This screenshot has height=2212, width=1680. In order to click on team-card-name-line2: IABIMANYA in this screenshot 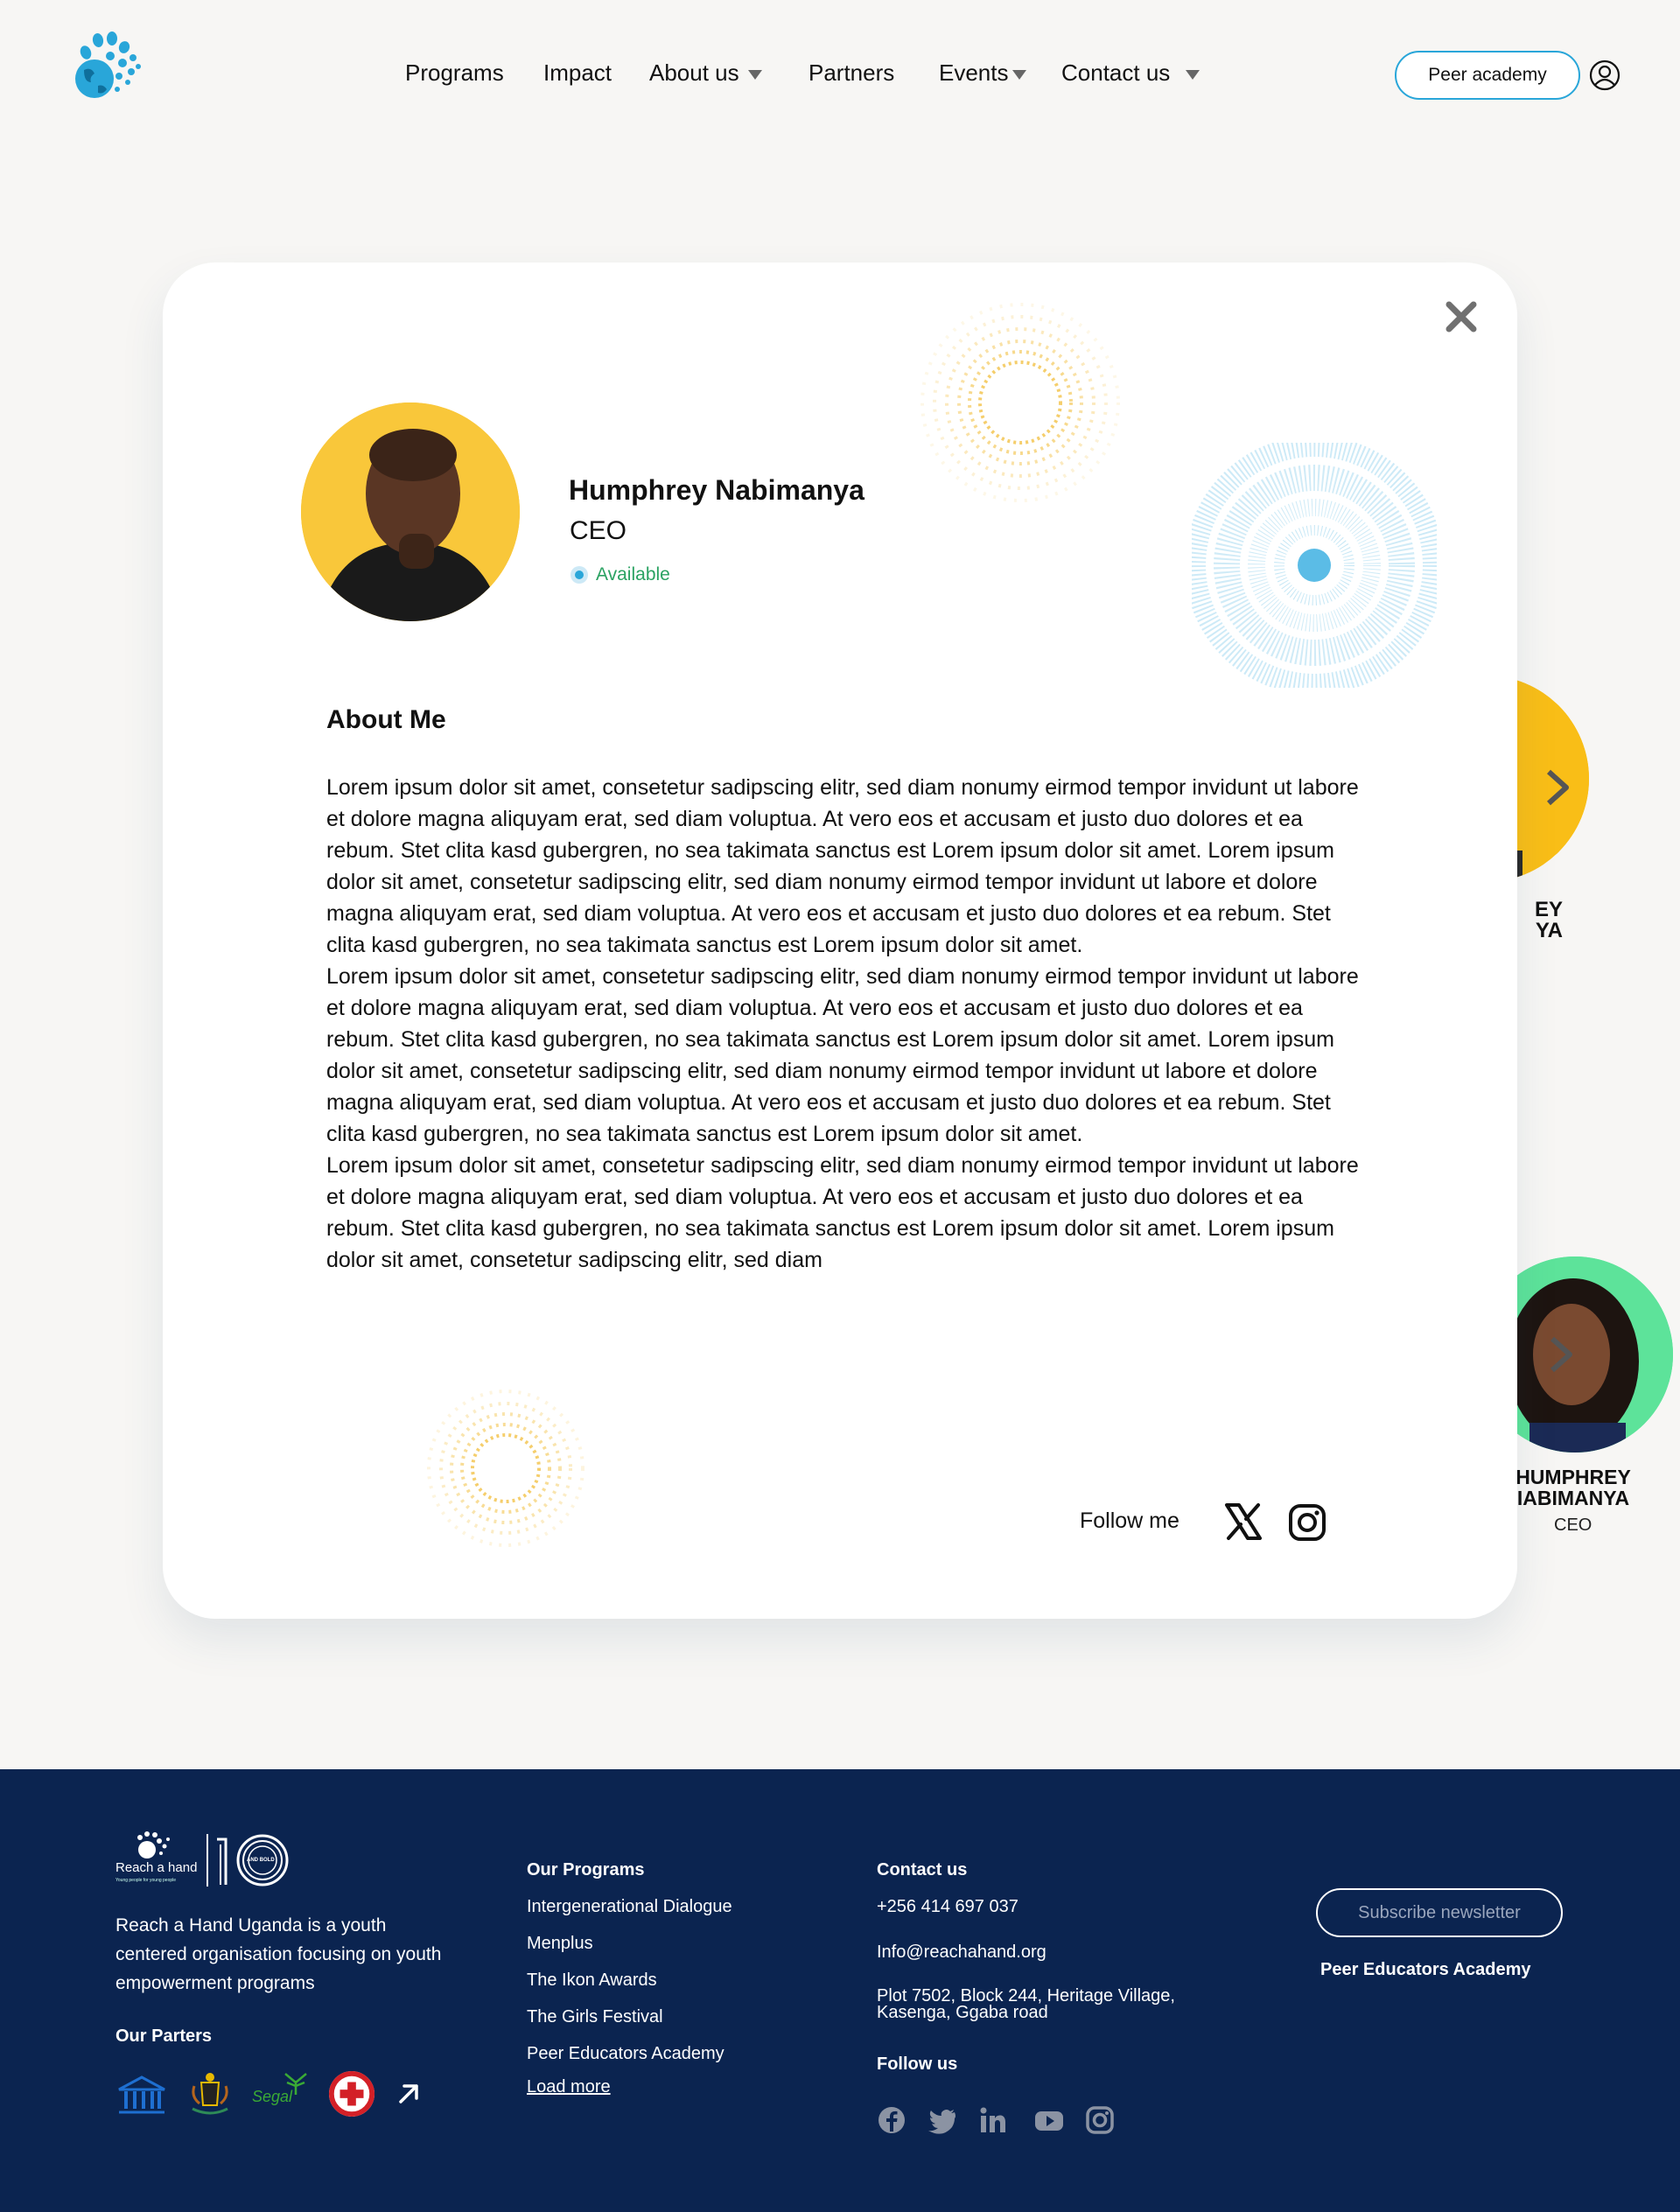, I will do `click(1573, 1498)`.